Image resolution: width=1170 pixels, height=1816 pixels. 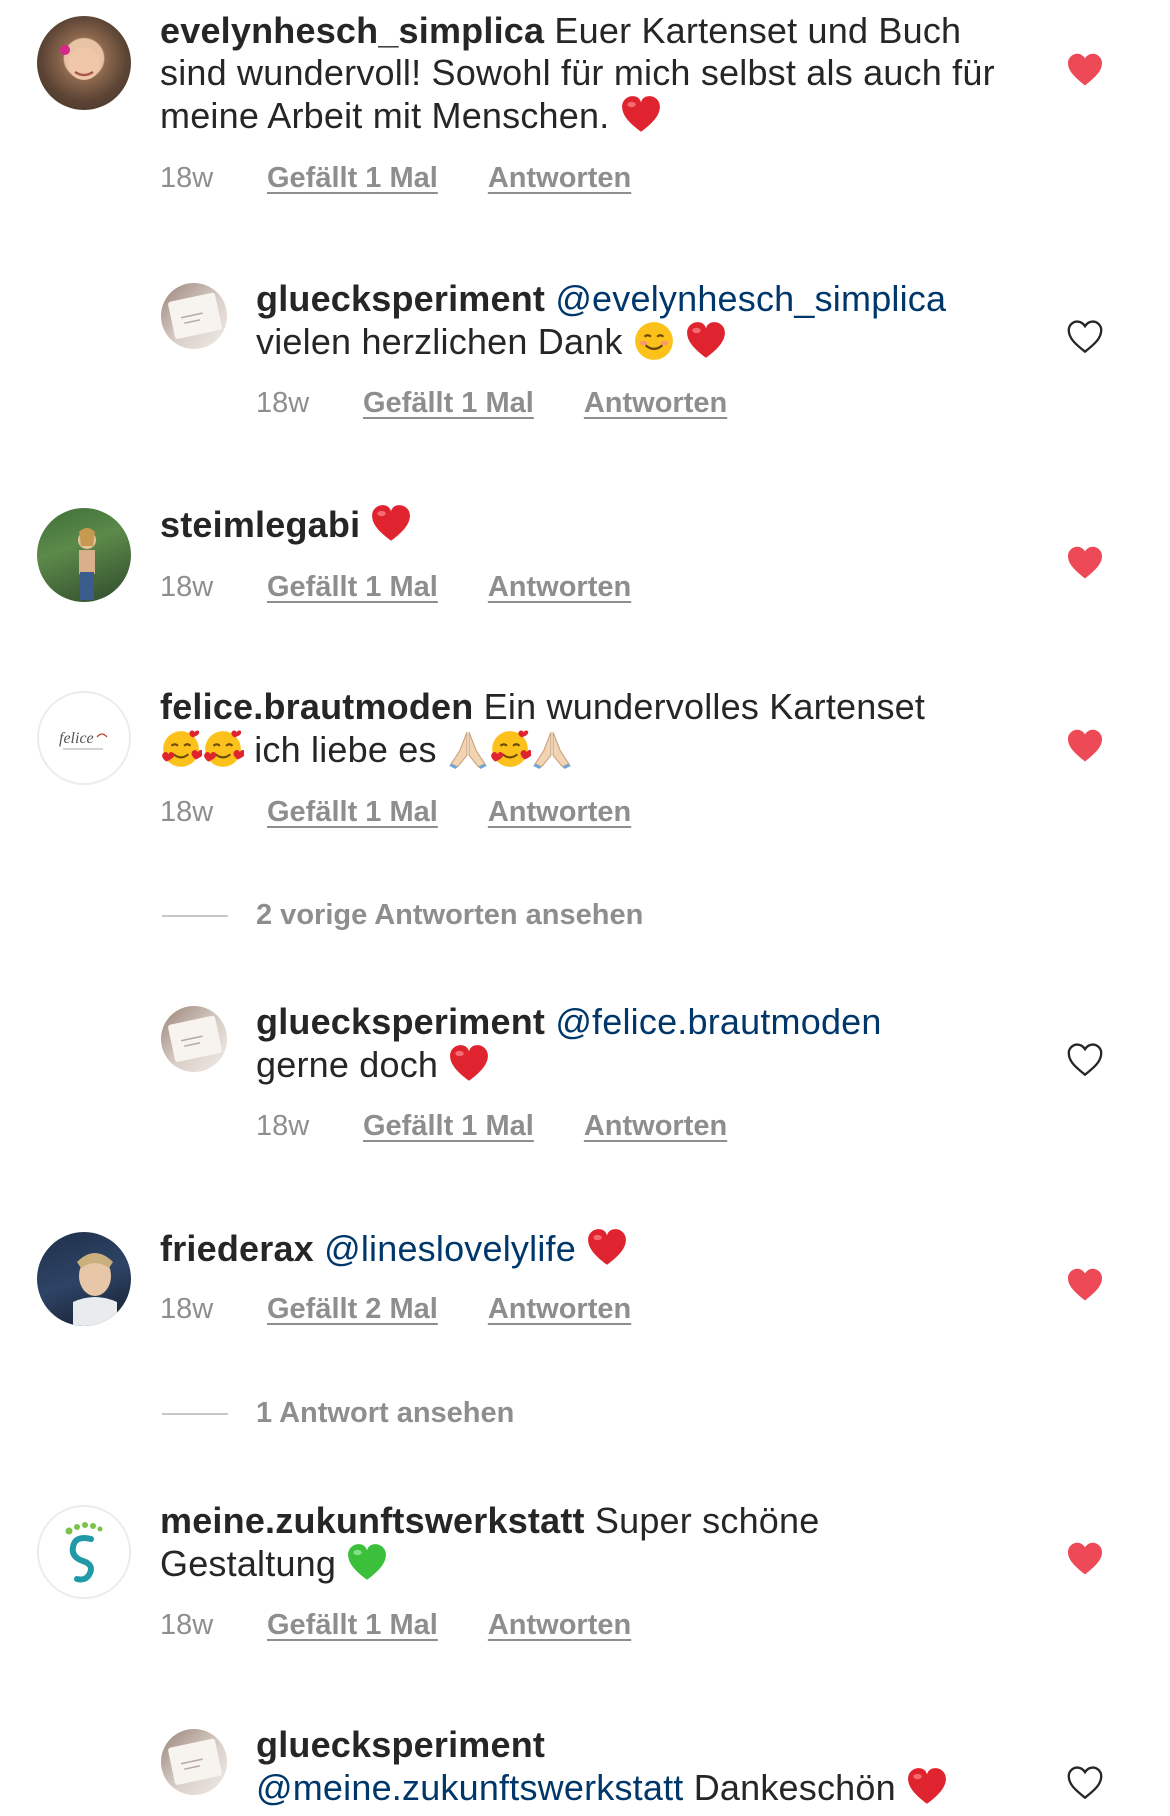 I want to click on comment-body: vielen herzlichen Dank, so click(x=439, y=341).